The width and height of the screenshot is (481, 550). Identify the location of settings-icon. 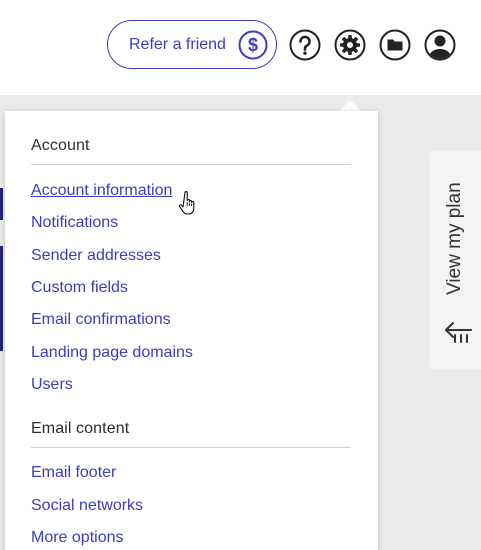
(350, 45).